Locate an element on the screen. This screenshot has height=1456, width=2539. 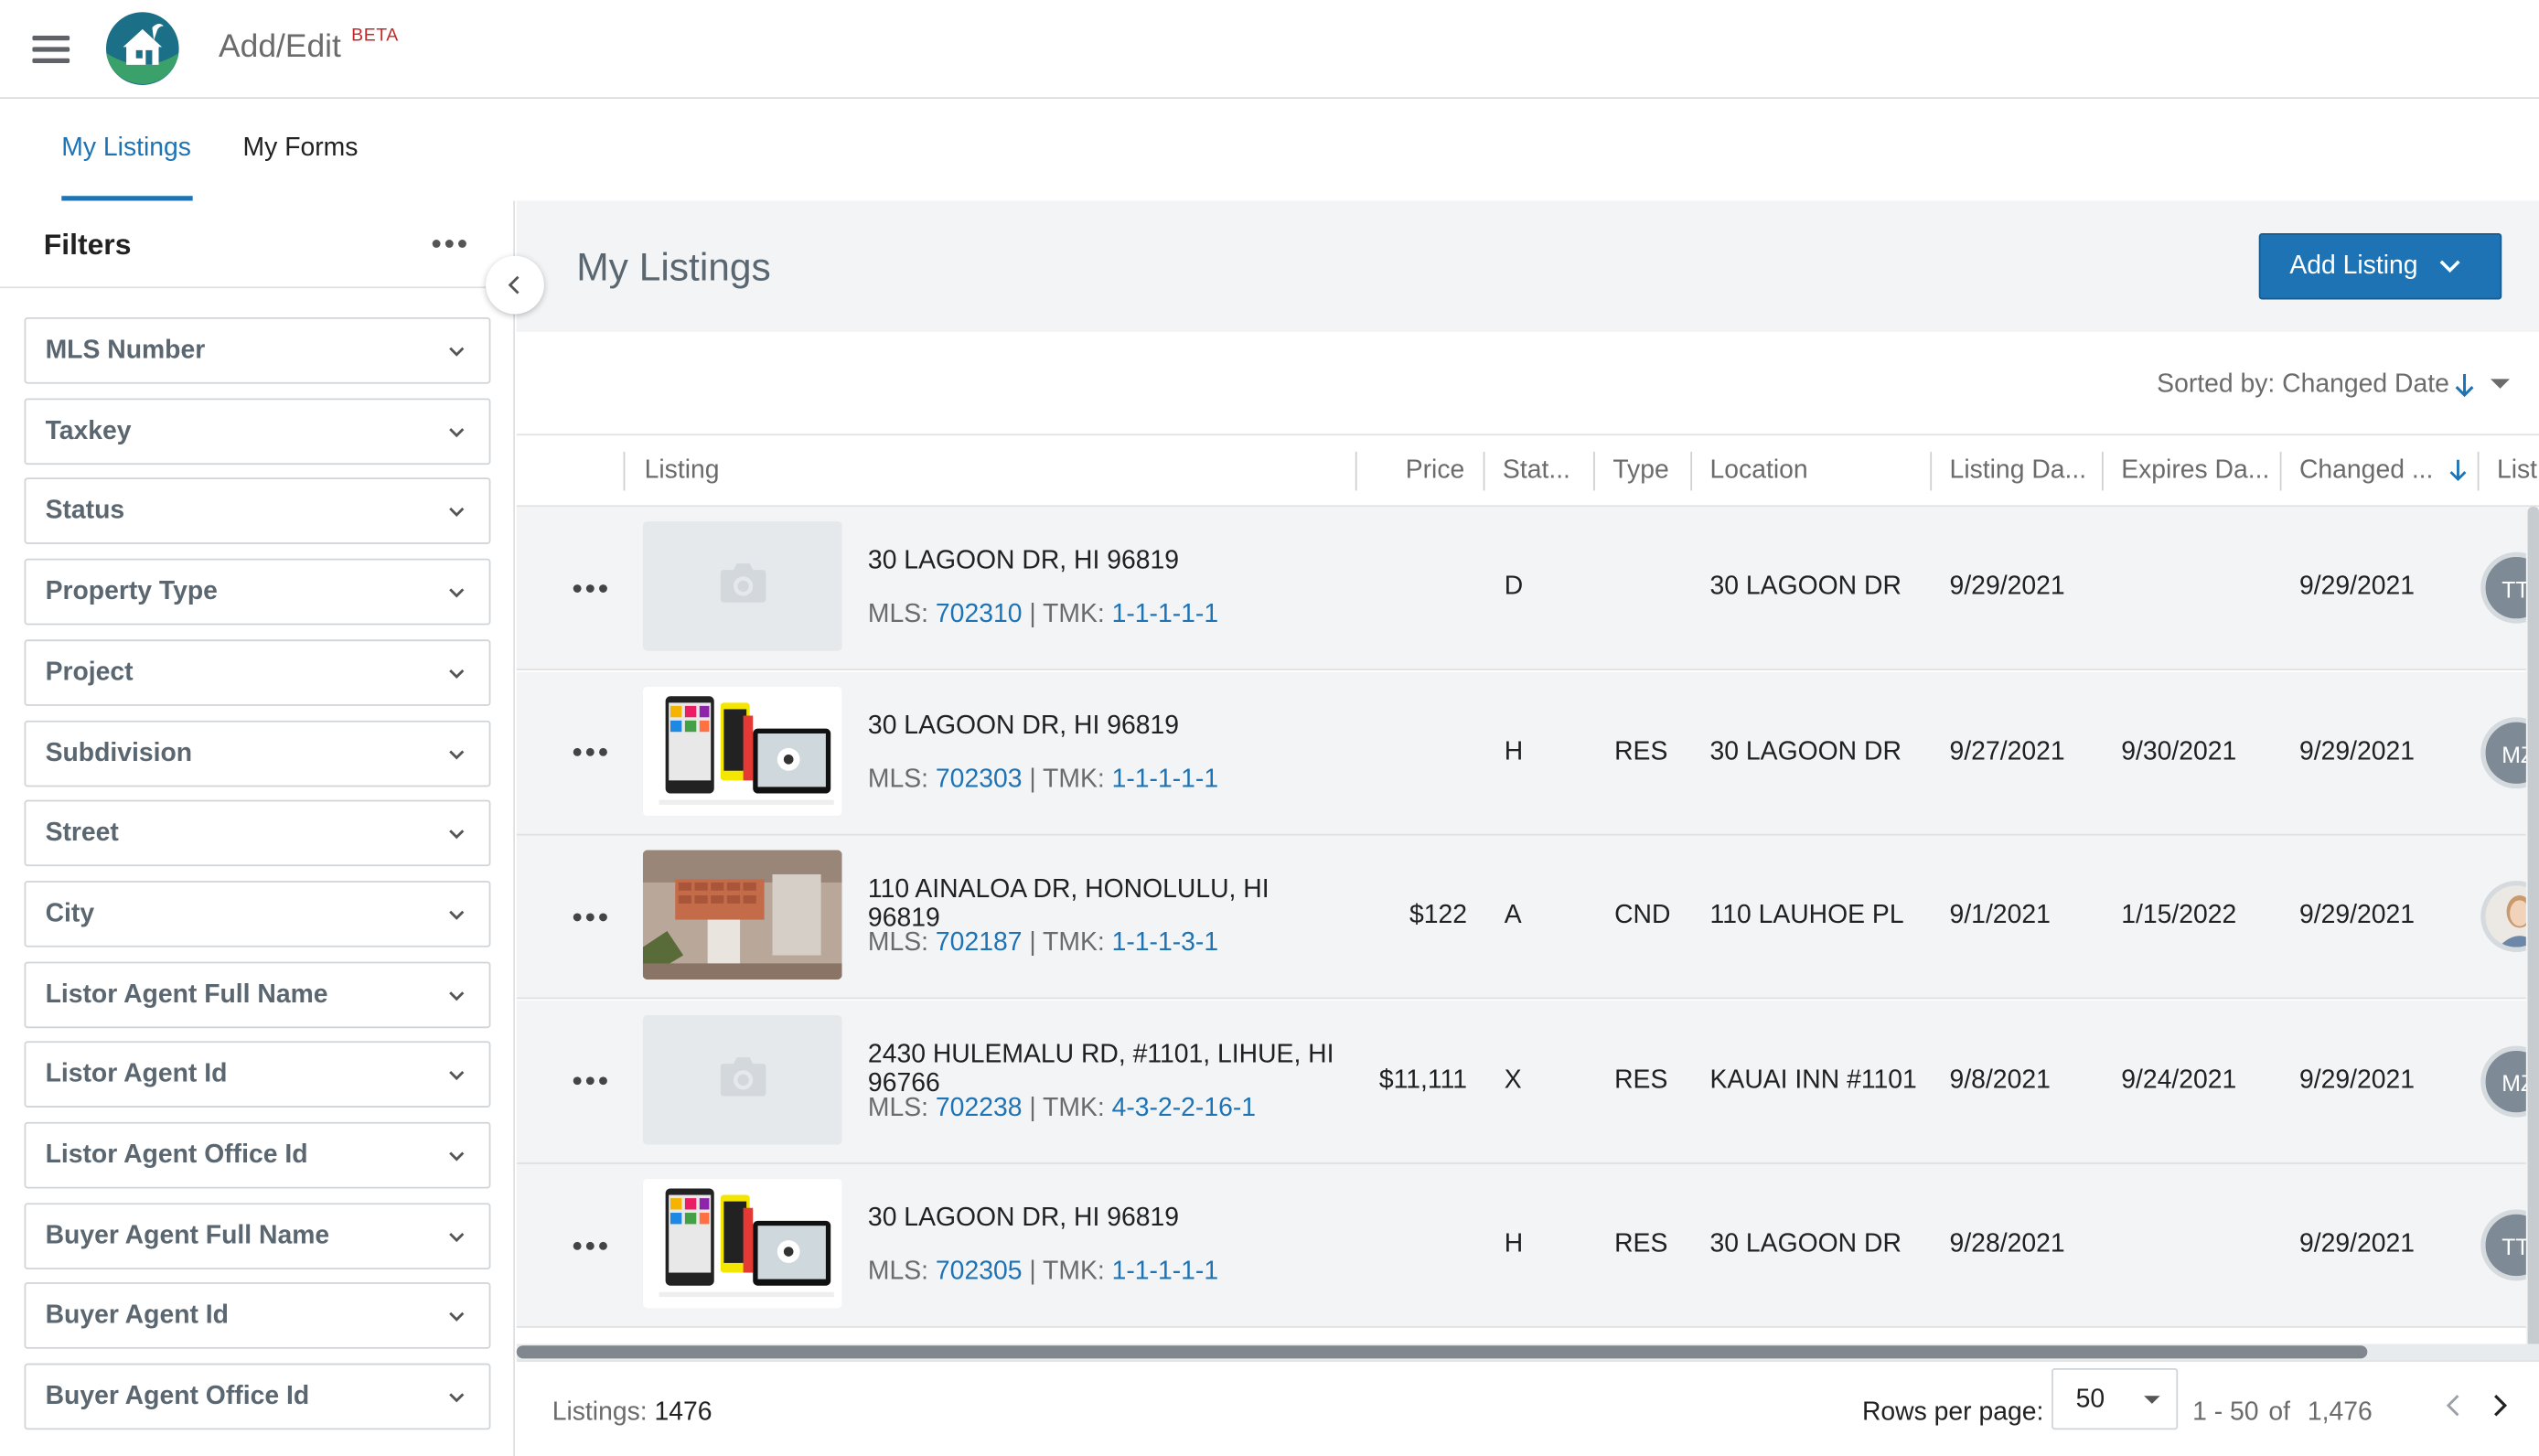
tmk-link: 4-3-2-2-16-1 is located at coordinates (1184, 1107).